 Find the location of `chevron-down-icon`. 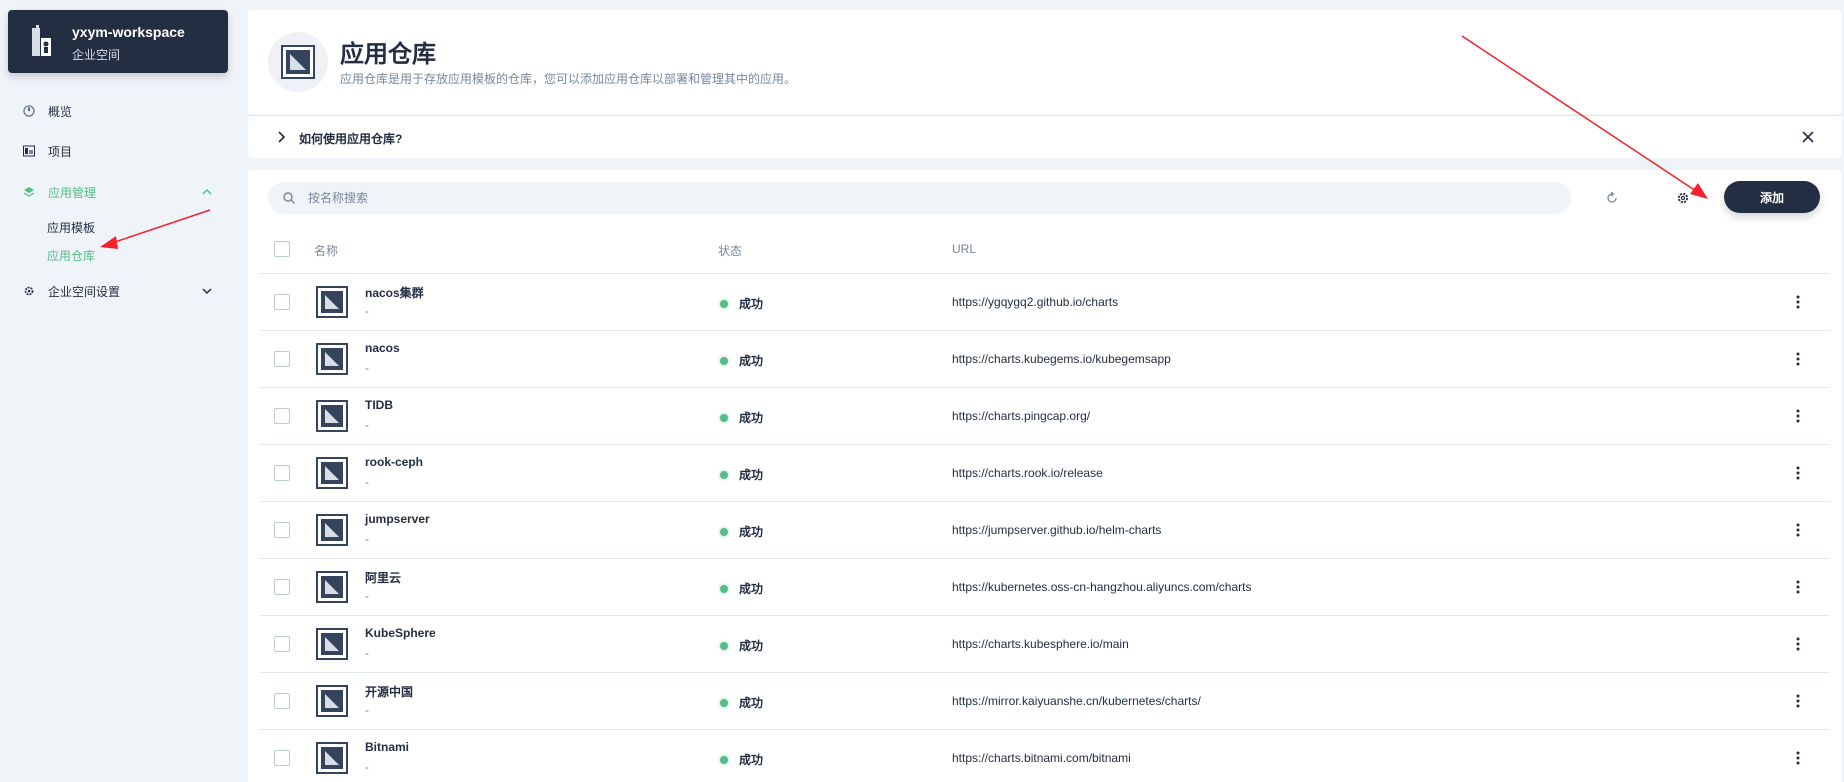

chevron-down-icon is located at coordinates (207, 291).